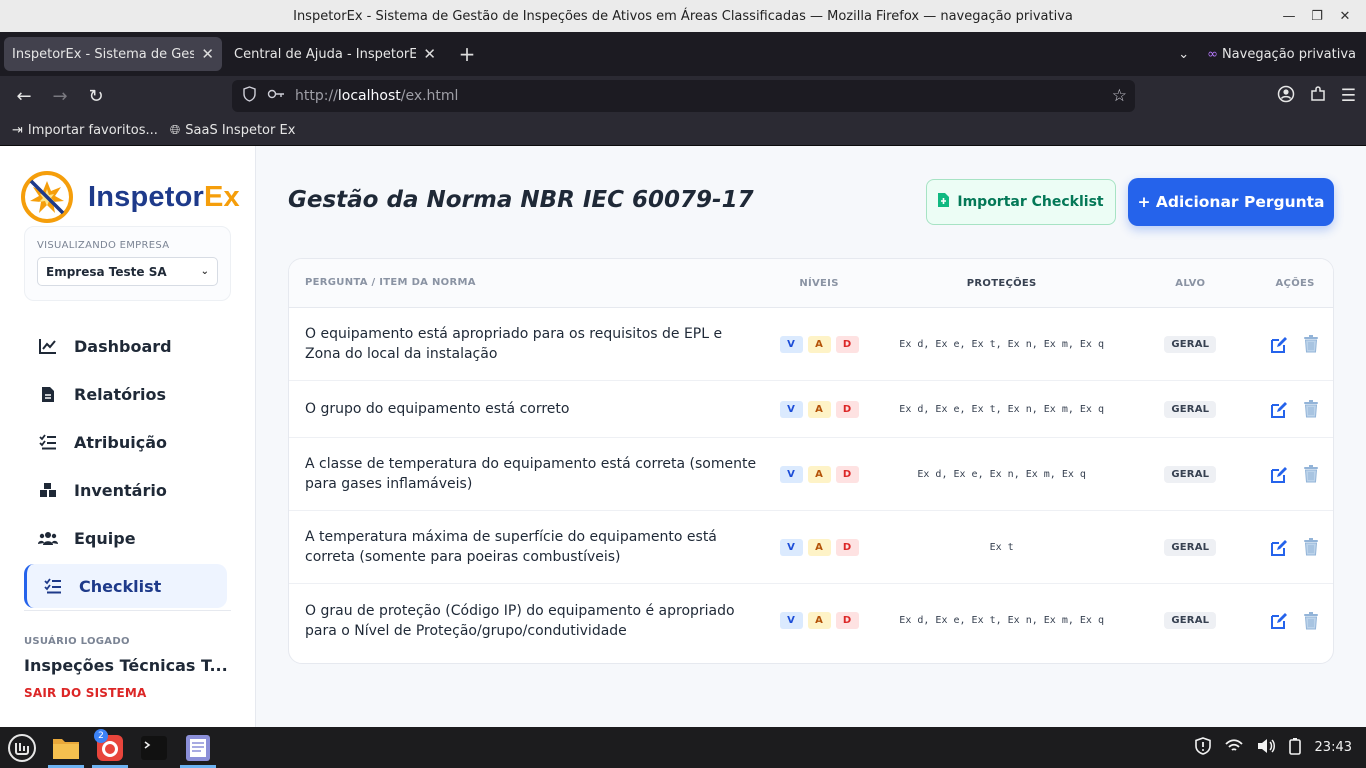 The width and height of the screenshot is (1366, 768). I want to click on protections-text: Ex t, so click(1001, 547).